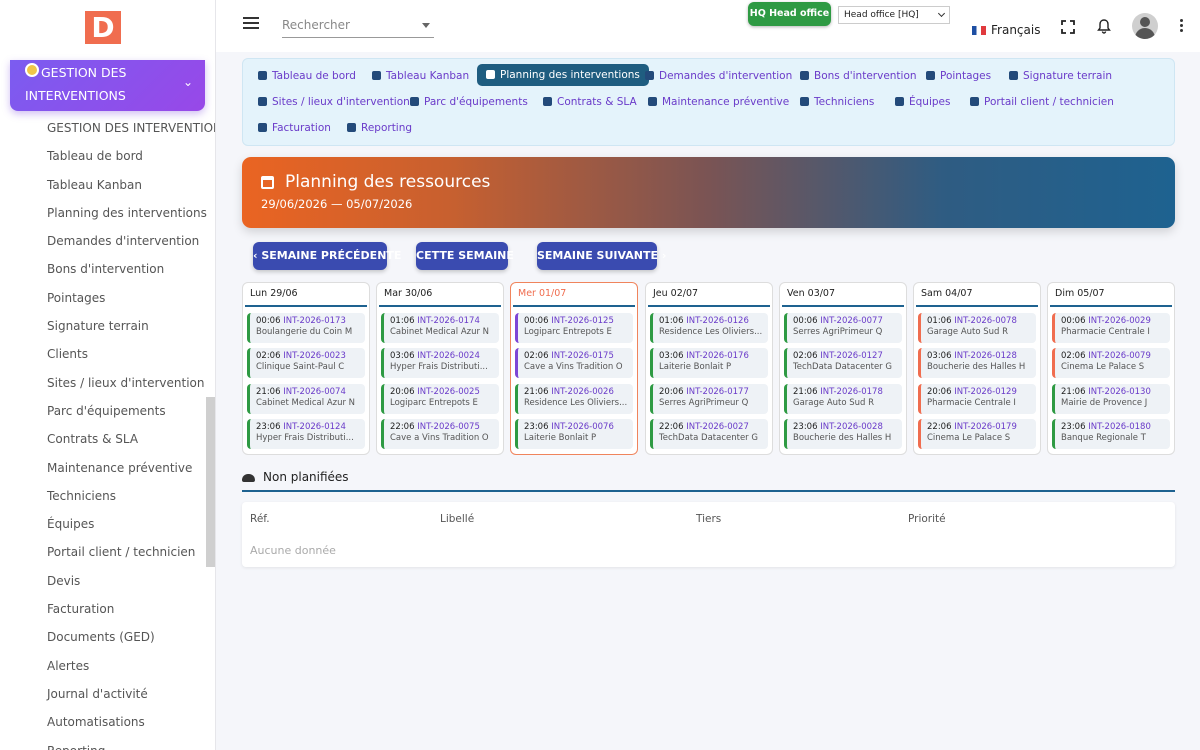 This screenshot has width=1200, height=750. Describe the element at coordinates (851, 356) in the screenshot. I see `event-ref: INT-2026-0127` at that location.